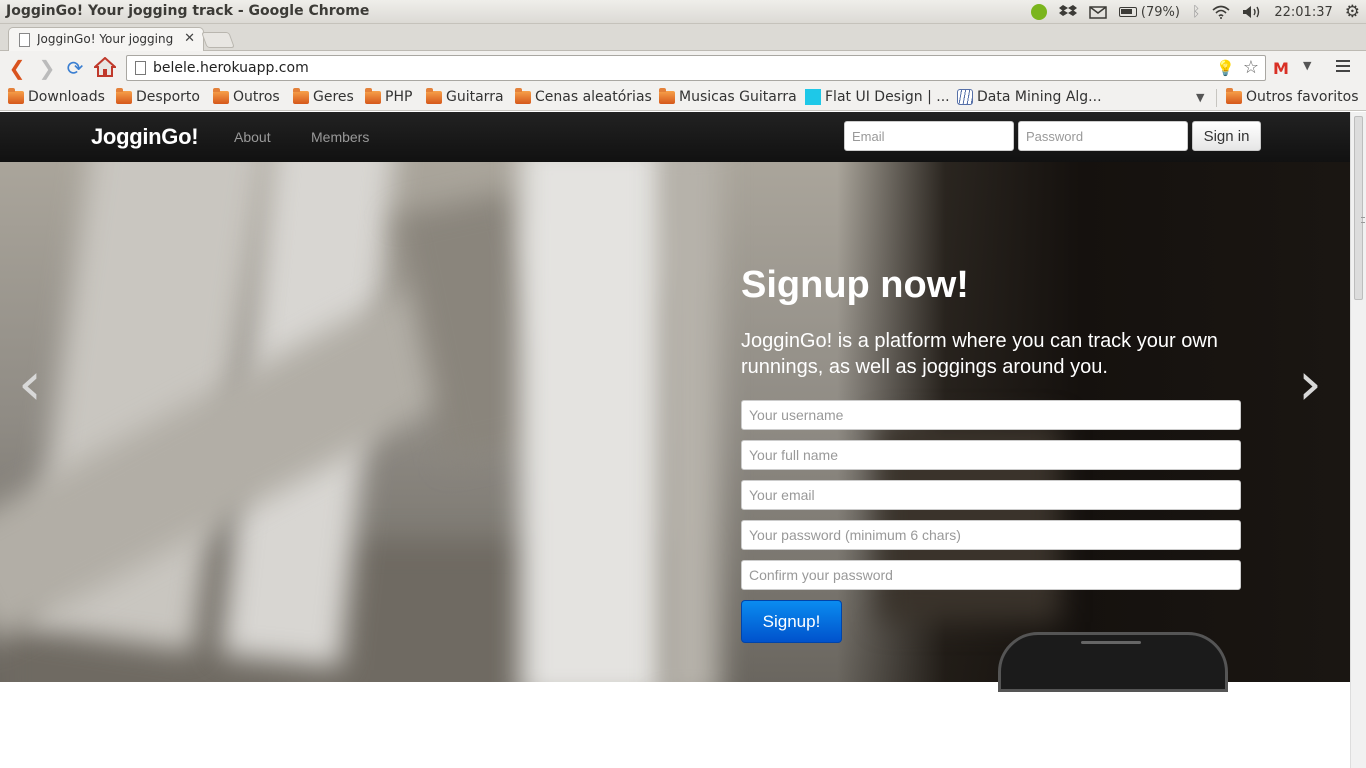 Image resolution: width=1366 pixels, height=768 pixels. I want to click on username-input, so click(991, 415).